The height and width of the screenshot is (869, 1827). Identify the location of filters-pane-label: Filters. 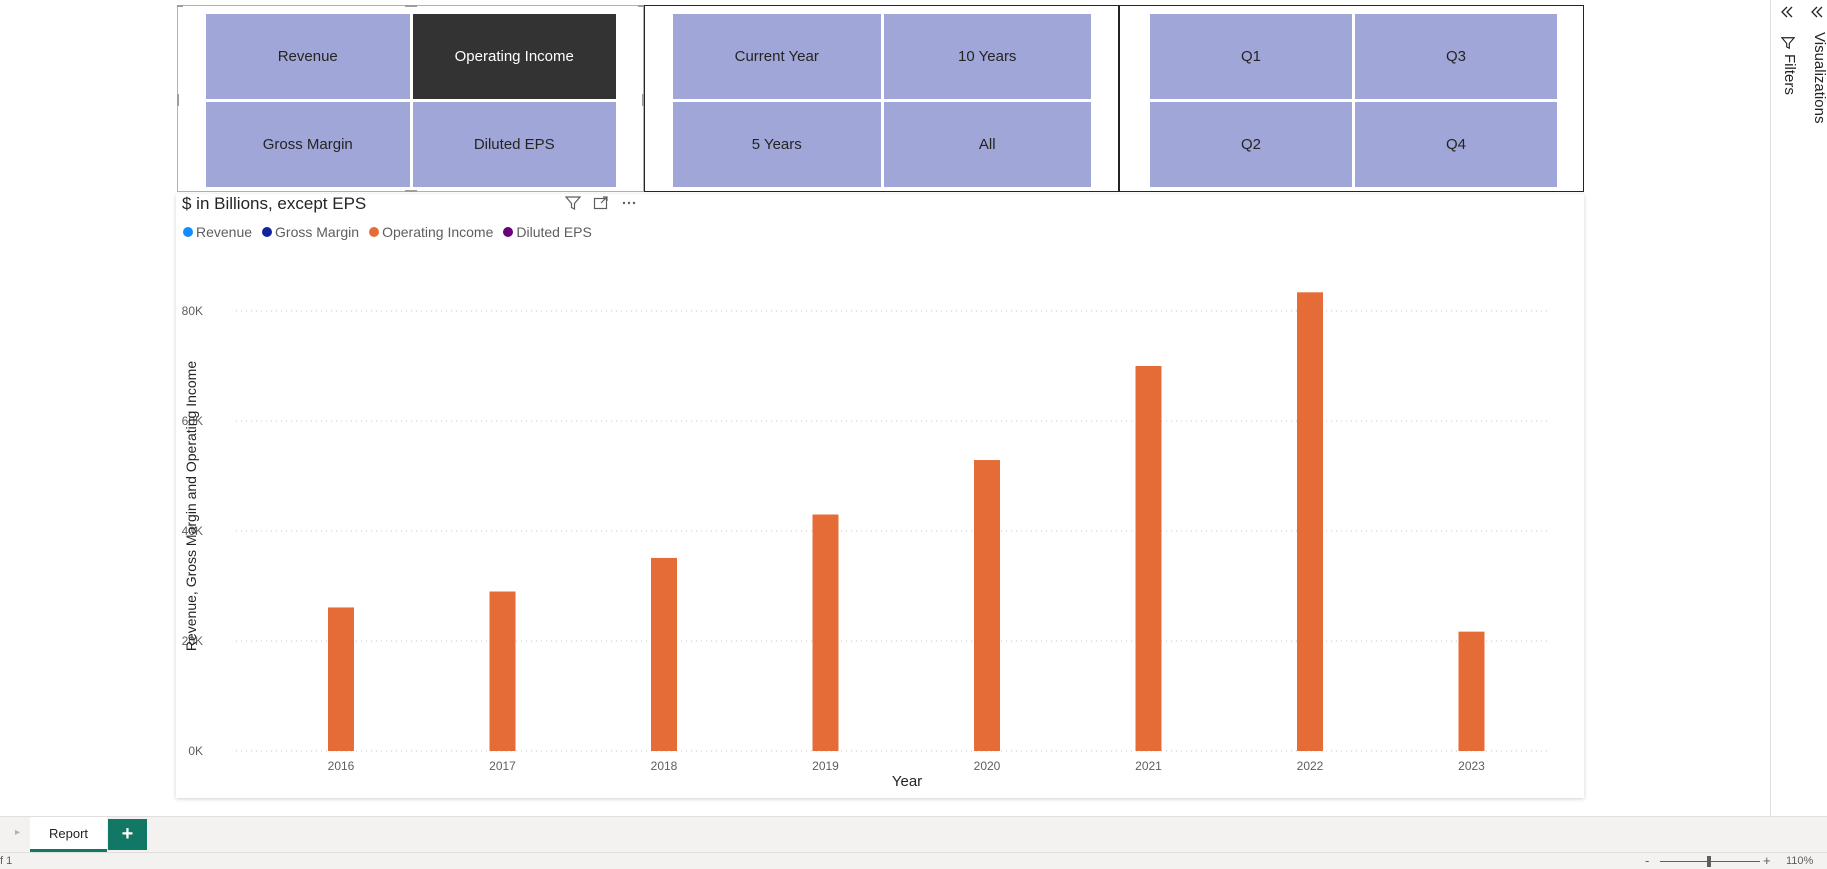
(1789, 74).